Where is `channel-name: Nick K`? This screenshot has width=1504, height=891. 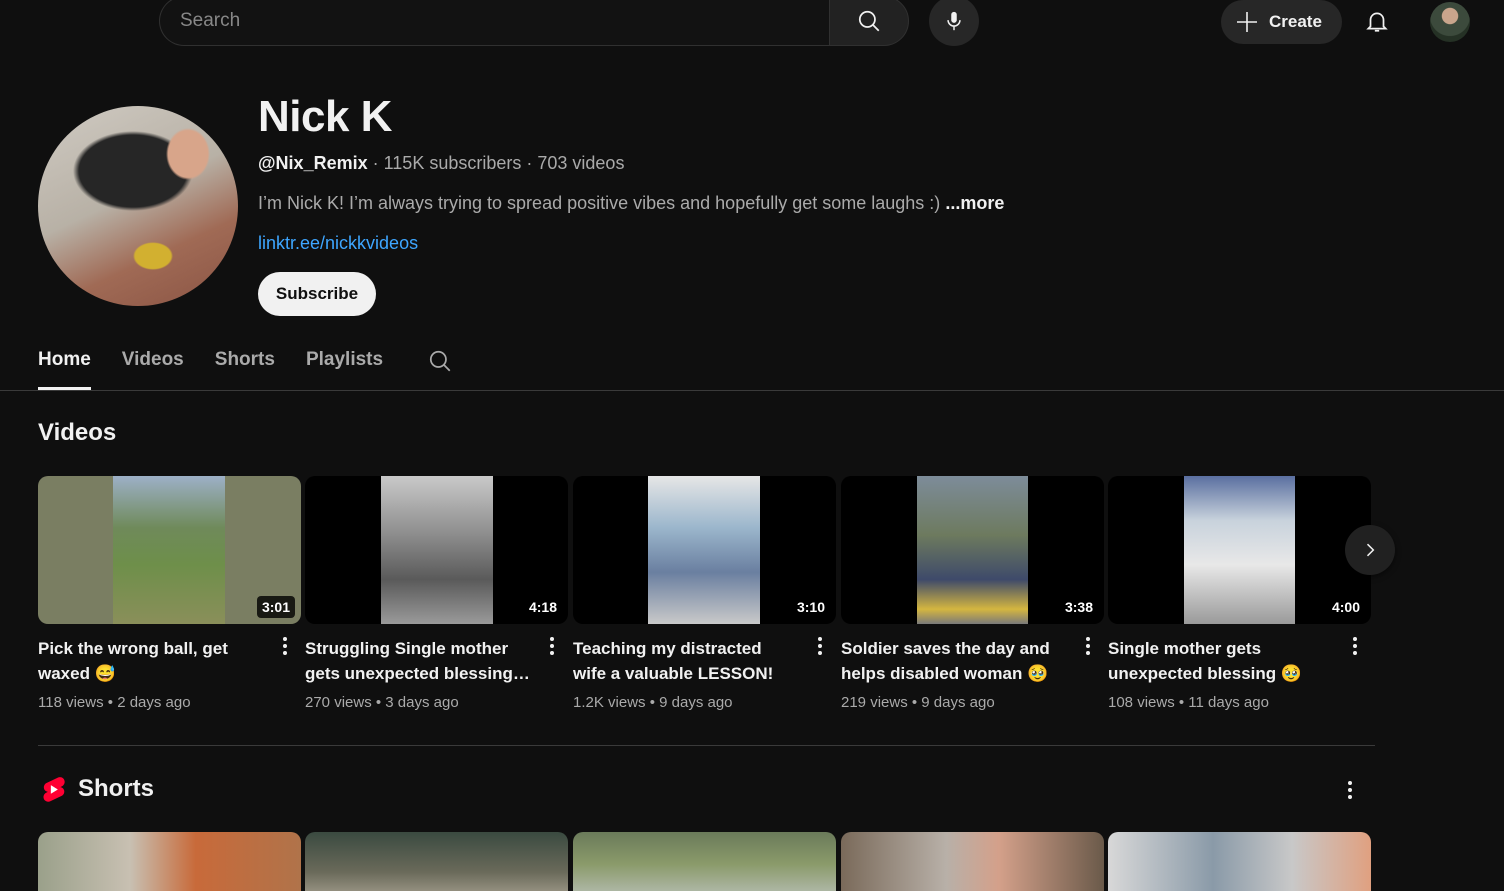
channel-name: Nick K is located at coordinates (325, 116).